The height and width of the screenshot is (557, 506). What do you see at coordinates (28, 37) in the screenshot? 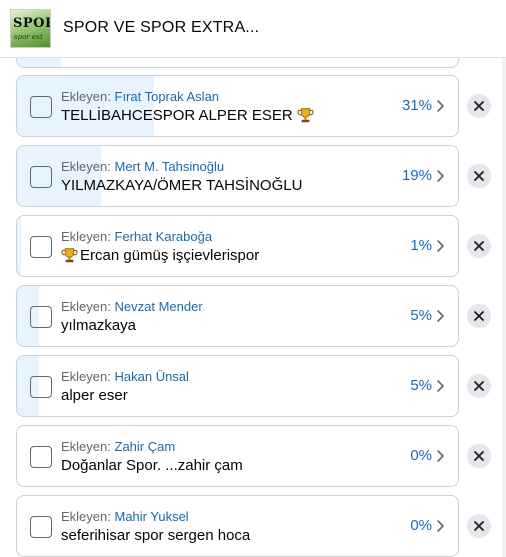
I see `logo-subtext: spor ext` at bounding box center [28, 37].